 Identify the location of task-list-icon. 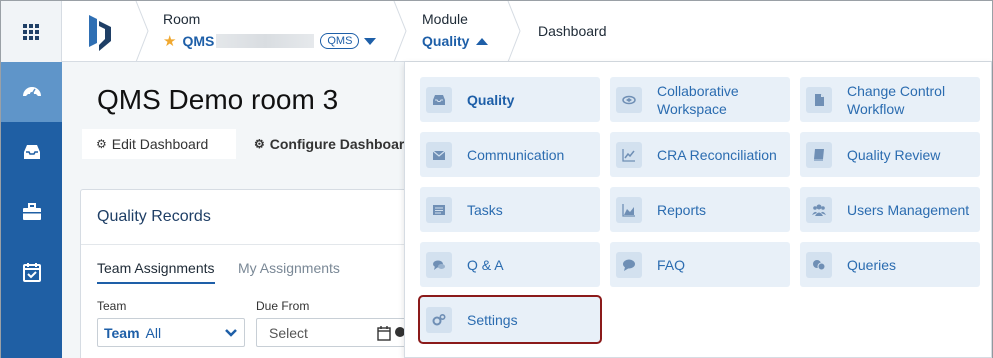
(439, 209).